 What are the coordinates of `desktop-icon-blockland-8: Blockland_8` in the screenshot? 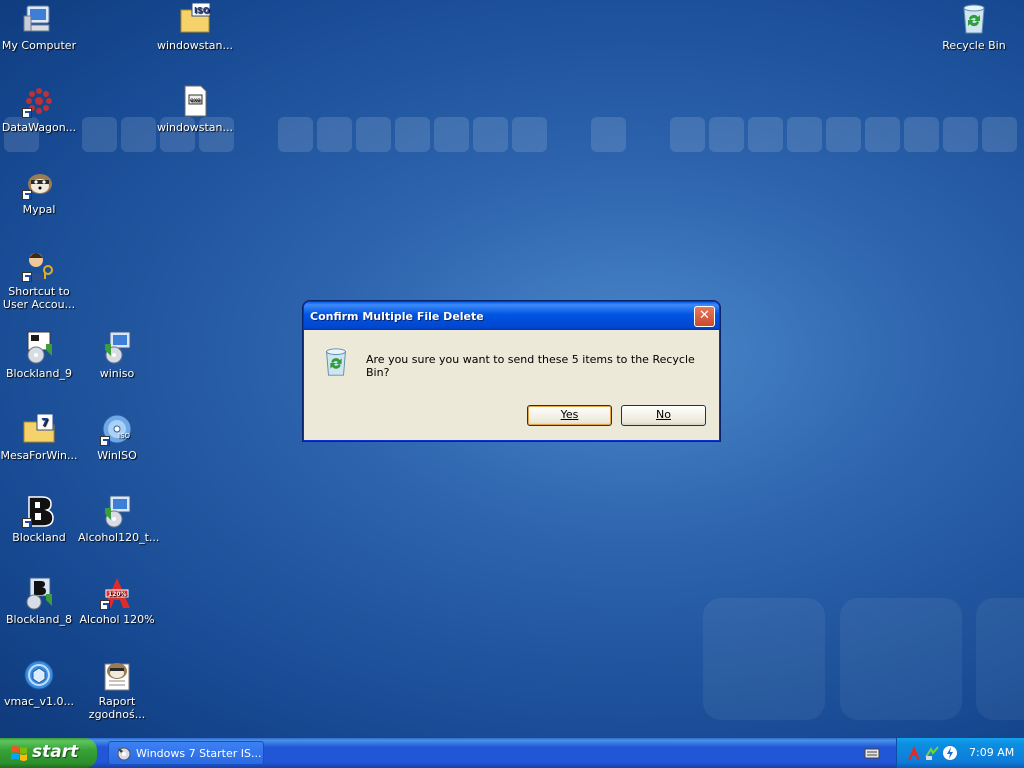 It's located at (39, 601).